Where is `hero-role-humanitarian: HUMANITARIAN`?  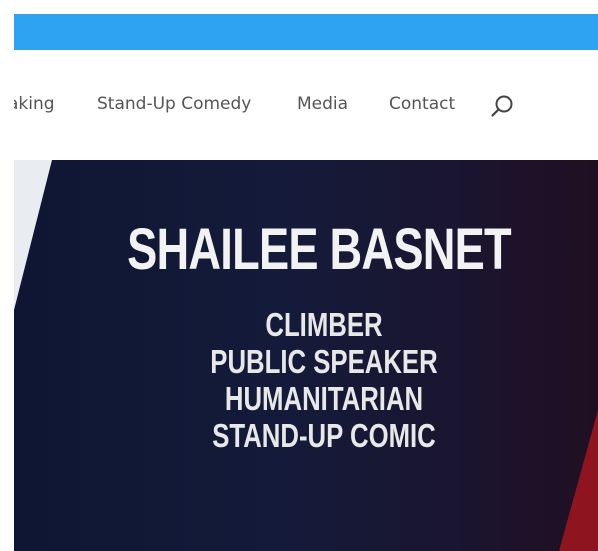
hero-role-humanitarian: HUMANITARIAN is located at coordinates (324, 398).